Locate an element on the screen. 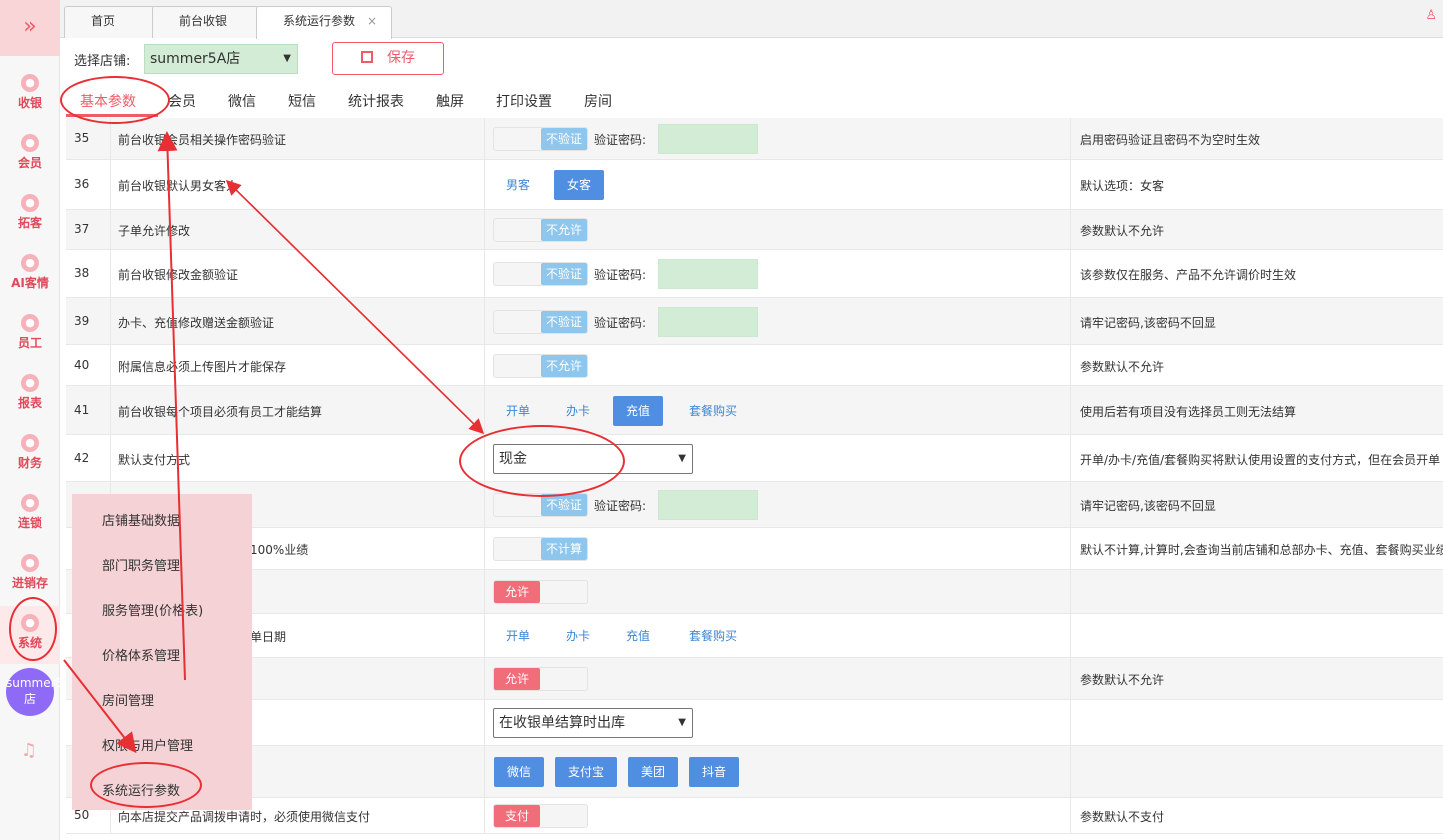 This screenshot has height=840, width=1443. system-menu-item: 服务管理(价格表) is located at coordinates (152, 609).